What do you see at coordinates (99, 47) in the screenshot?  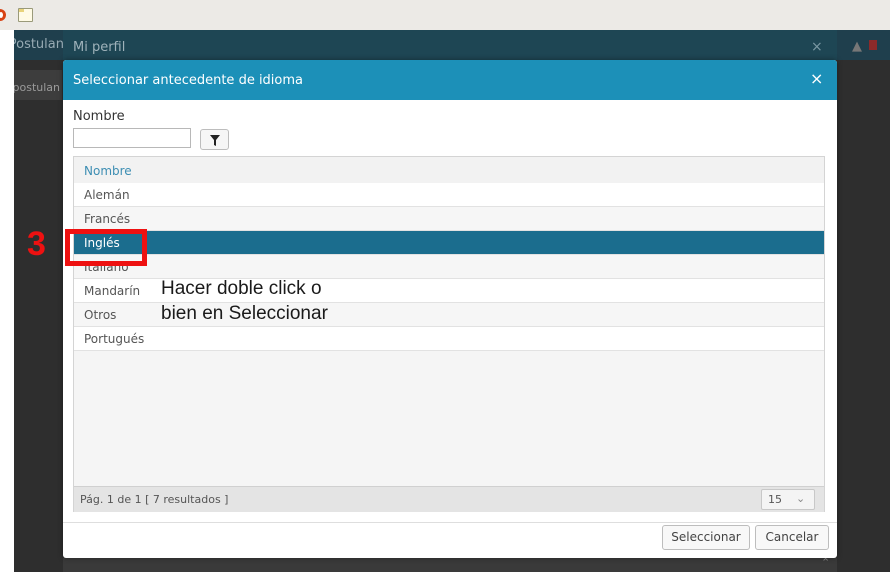 I see `outer-dialog-title: Mi perfil` at bounding box center [99, 47].